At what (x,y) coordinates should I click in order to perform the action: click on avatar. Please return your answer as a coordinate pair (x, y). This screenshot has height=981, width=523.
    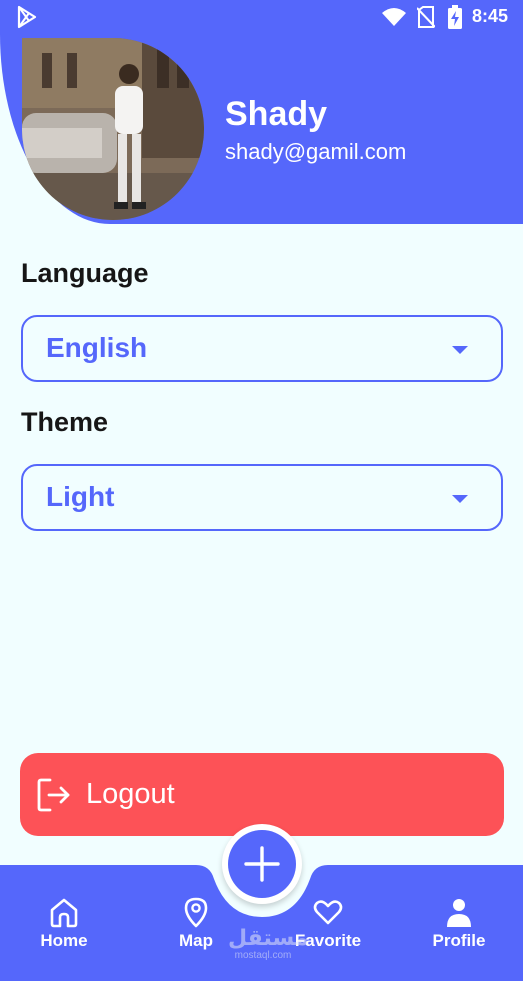
    Looking at the image, I should click on (113, 129).